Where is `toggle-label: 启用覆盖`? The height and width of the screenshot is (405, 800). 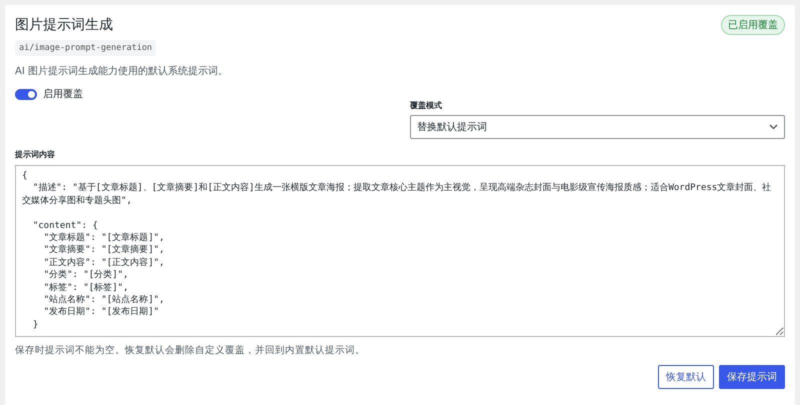 toggle-label: 启用覆盖 is located at coordinates (63, 94).